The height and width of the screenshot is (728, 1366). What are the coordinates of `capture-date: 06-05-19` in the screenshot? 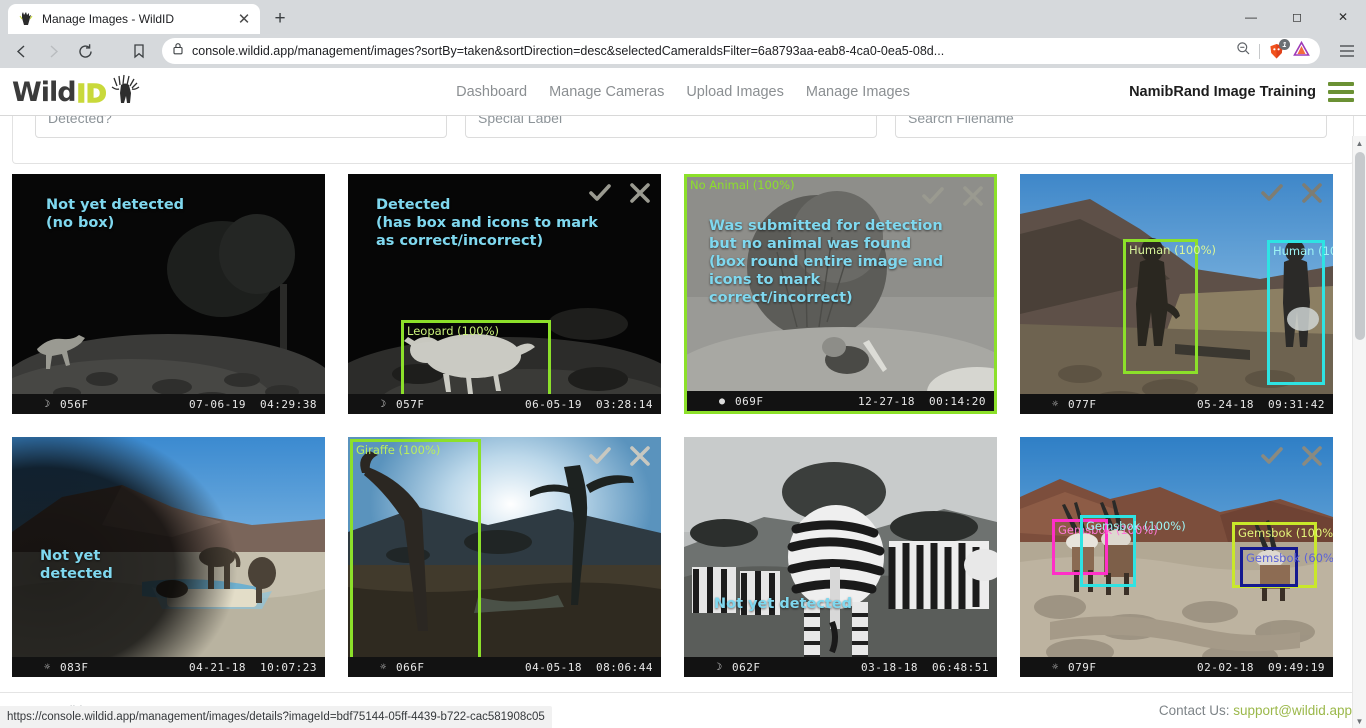 It's located at (554, 404).